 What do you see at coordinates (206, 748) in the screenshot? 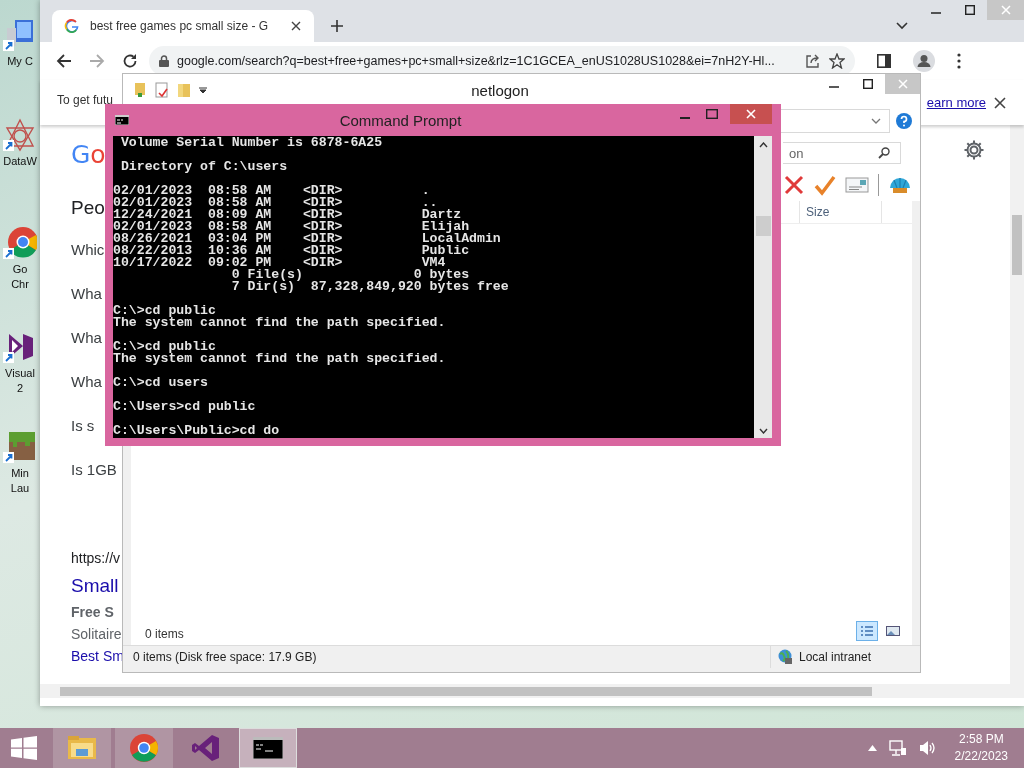
I see `visual-studio-icon` at bounding box center [206, 748].